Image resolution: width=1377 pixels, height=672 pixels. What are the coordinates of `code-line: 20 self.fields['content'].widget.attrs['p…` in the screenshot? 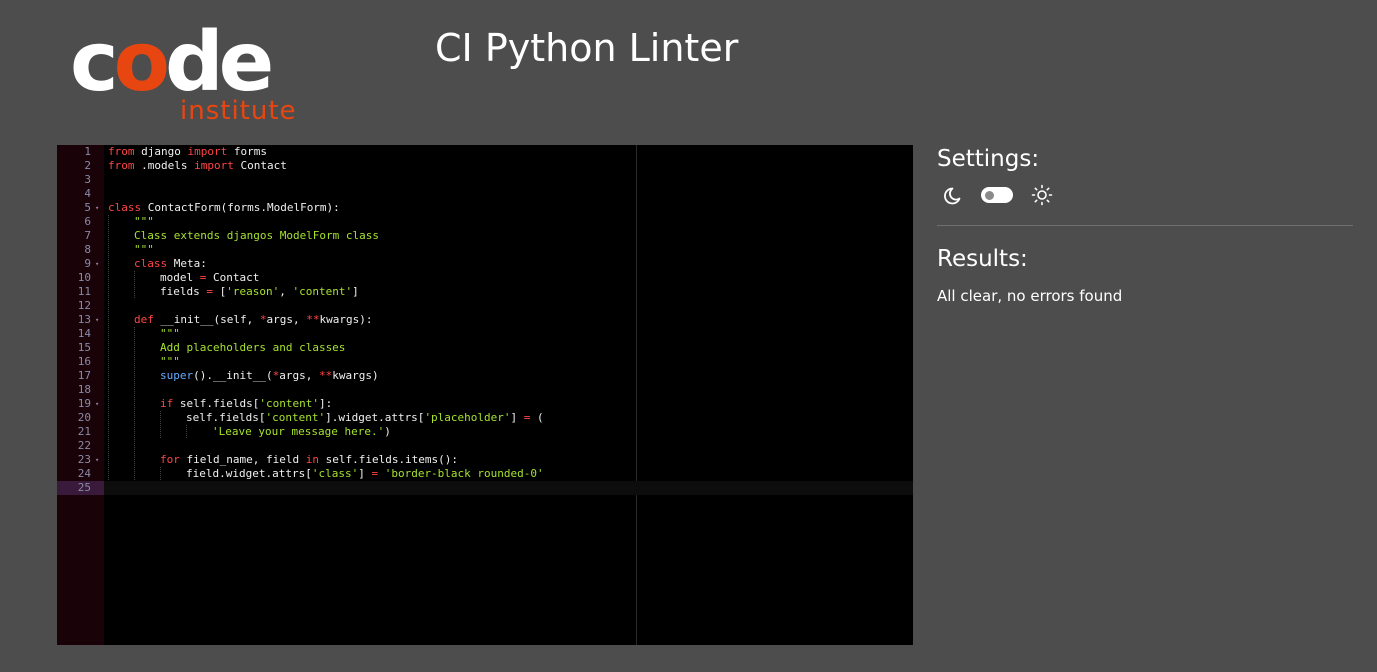 It's located at (485, 418).